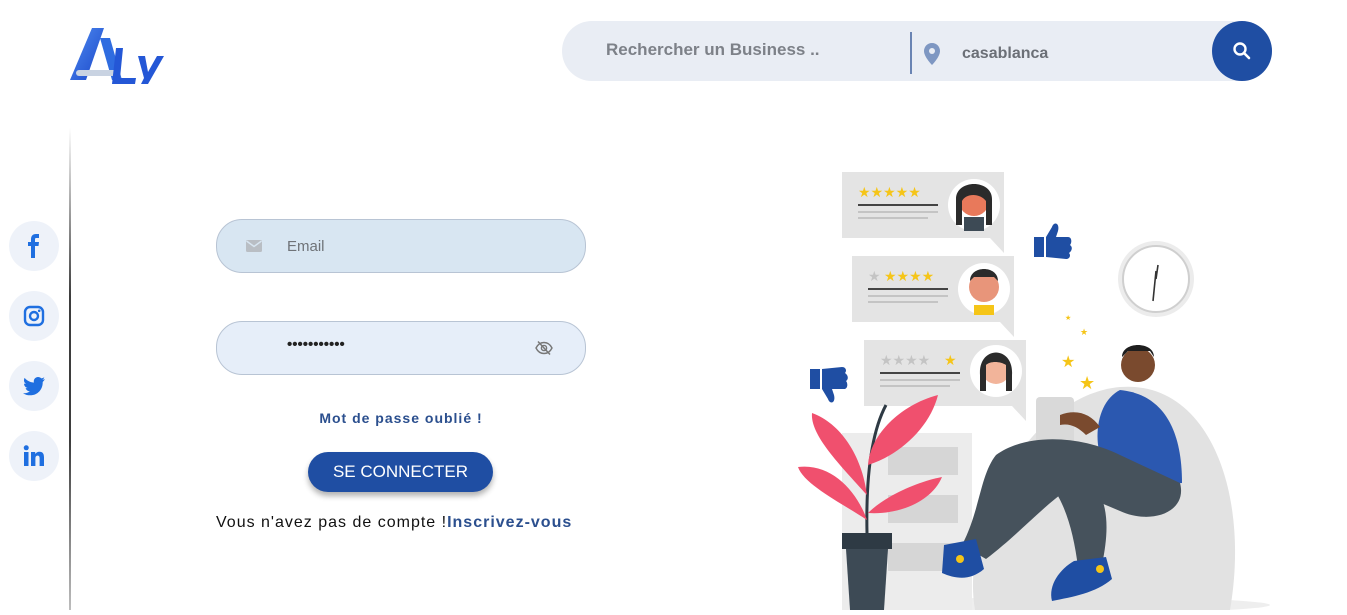 Image resolution: width=1347 pixels, height=615 pixels. Describe the element at coordinates (756, 50) in the screenshot. I see `business-search-input: Rechercher un Business ..` at that location.